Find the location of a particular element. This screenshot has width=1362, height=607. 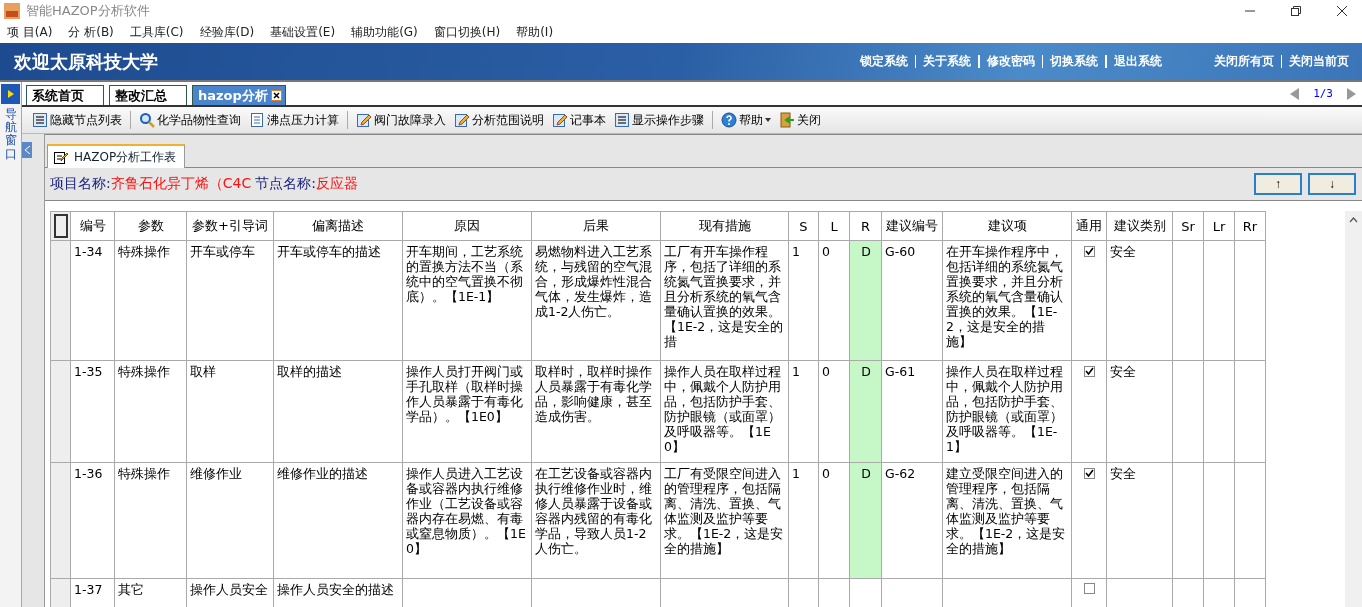

menu-item: 窗口切换(H) is located at coordinates (467, 32).